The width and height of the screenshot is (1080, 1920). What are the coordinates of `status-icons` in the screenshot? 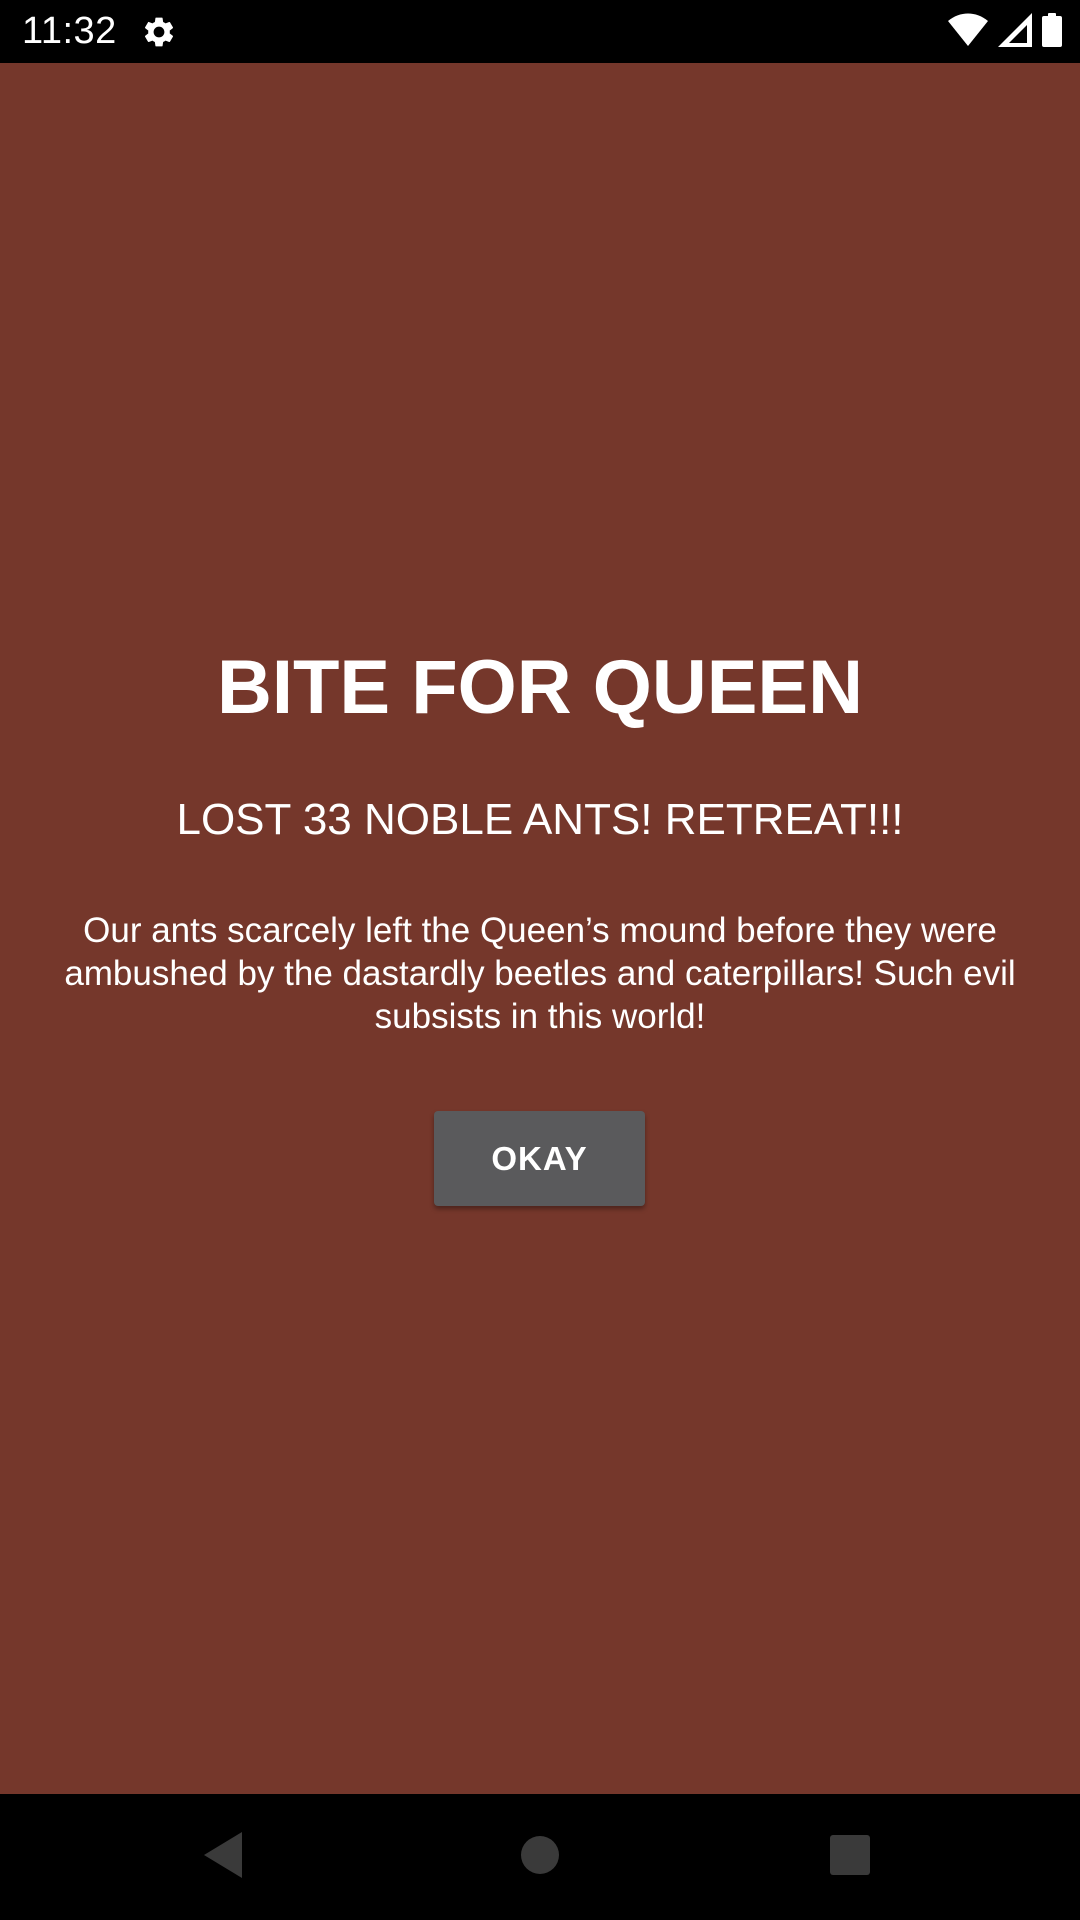 It's located at (1005, 32).